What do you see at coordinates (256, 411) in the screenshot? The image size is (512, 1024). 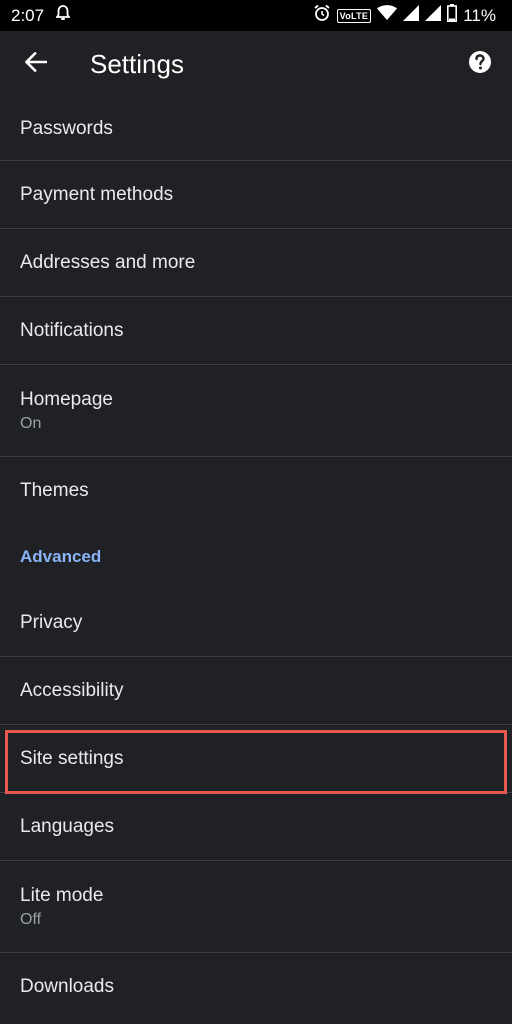 I see `setting-homepage: Homepage On` at bounding box center [256, 411].